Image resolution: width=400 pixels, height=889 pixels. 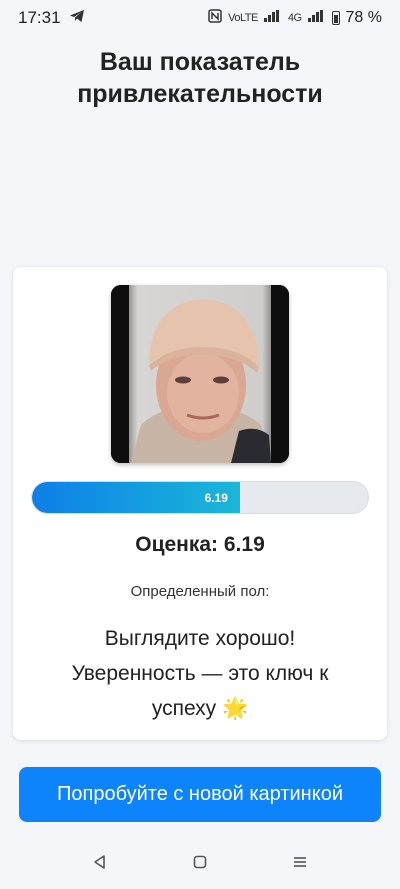 I want to click on status-left: 17:31, so click(x=51, y=18).